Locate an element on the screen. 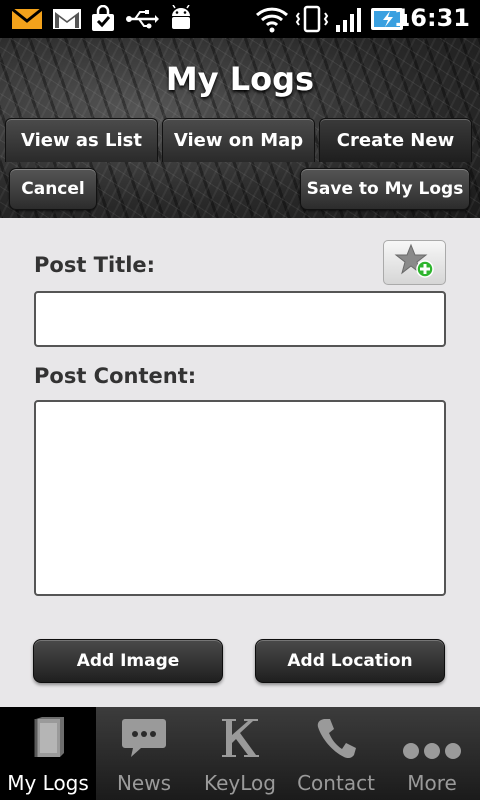 The width and height of the screenshot is (480, 800). tab-my-logs: My Logs is located at coordinates (48, 753).